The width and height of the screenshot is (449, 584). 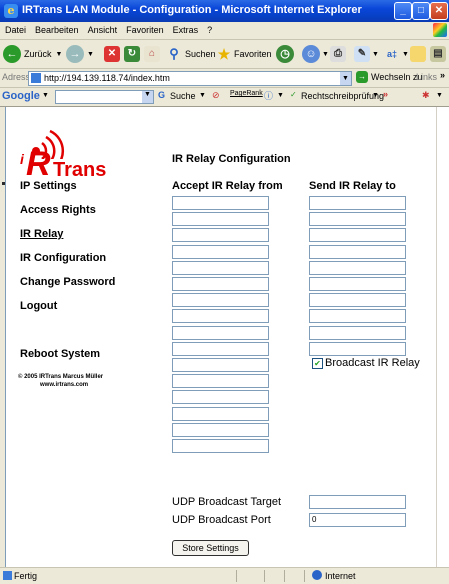 I want to click on refresh-button: ↻, so click(x=132, y=54).